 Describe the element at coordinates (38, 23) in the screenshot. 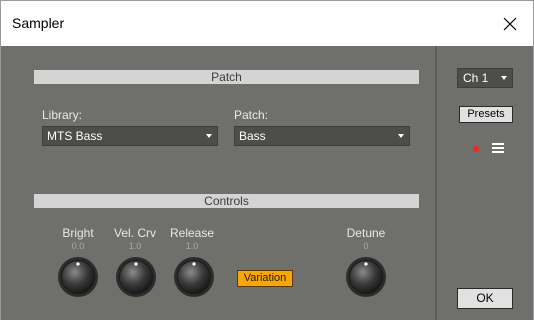

I see `window-title: Sampler` at that location.